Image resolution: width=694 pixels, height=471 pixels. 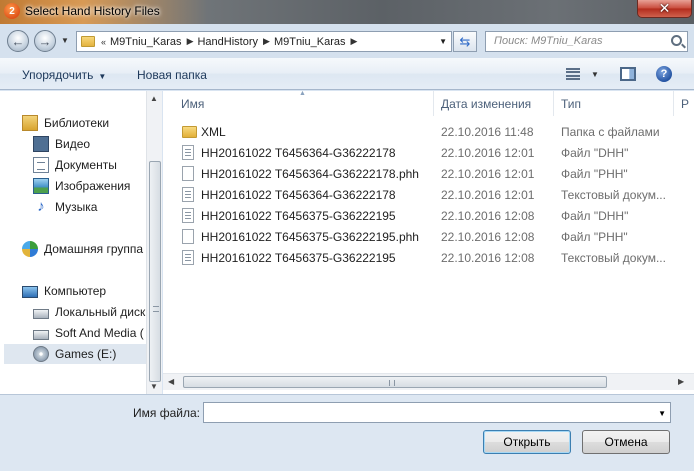 I want to click on sidebar-item-soft-and-media: Soft And Media (, so click(x=89, y=333).